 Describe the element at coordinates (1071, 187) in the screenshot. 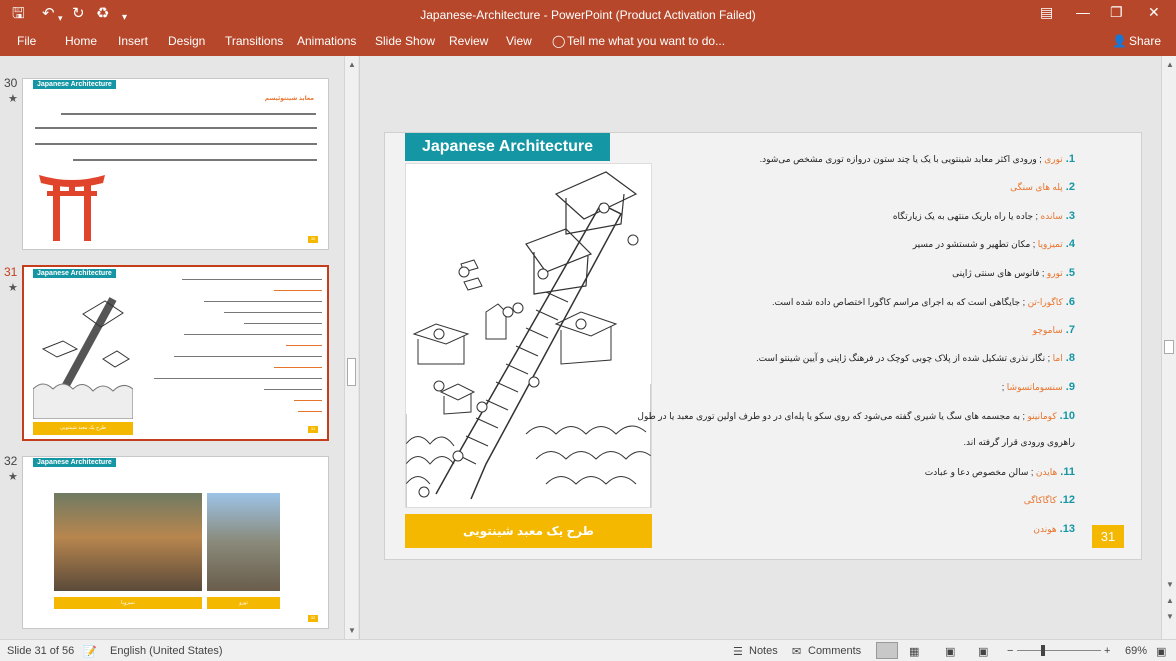

I see `list-item-number: 2` at that location.